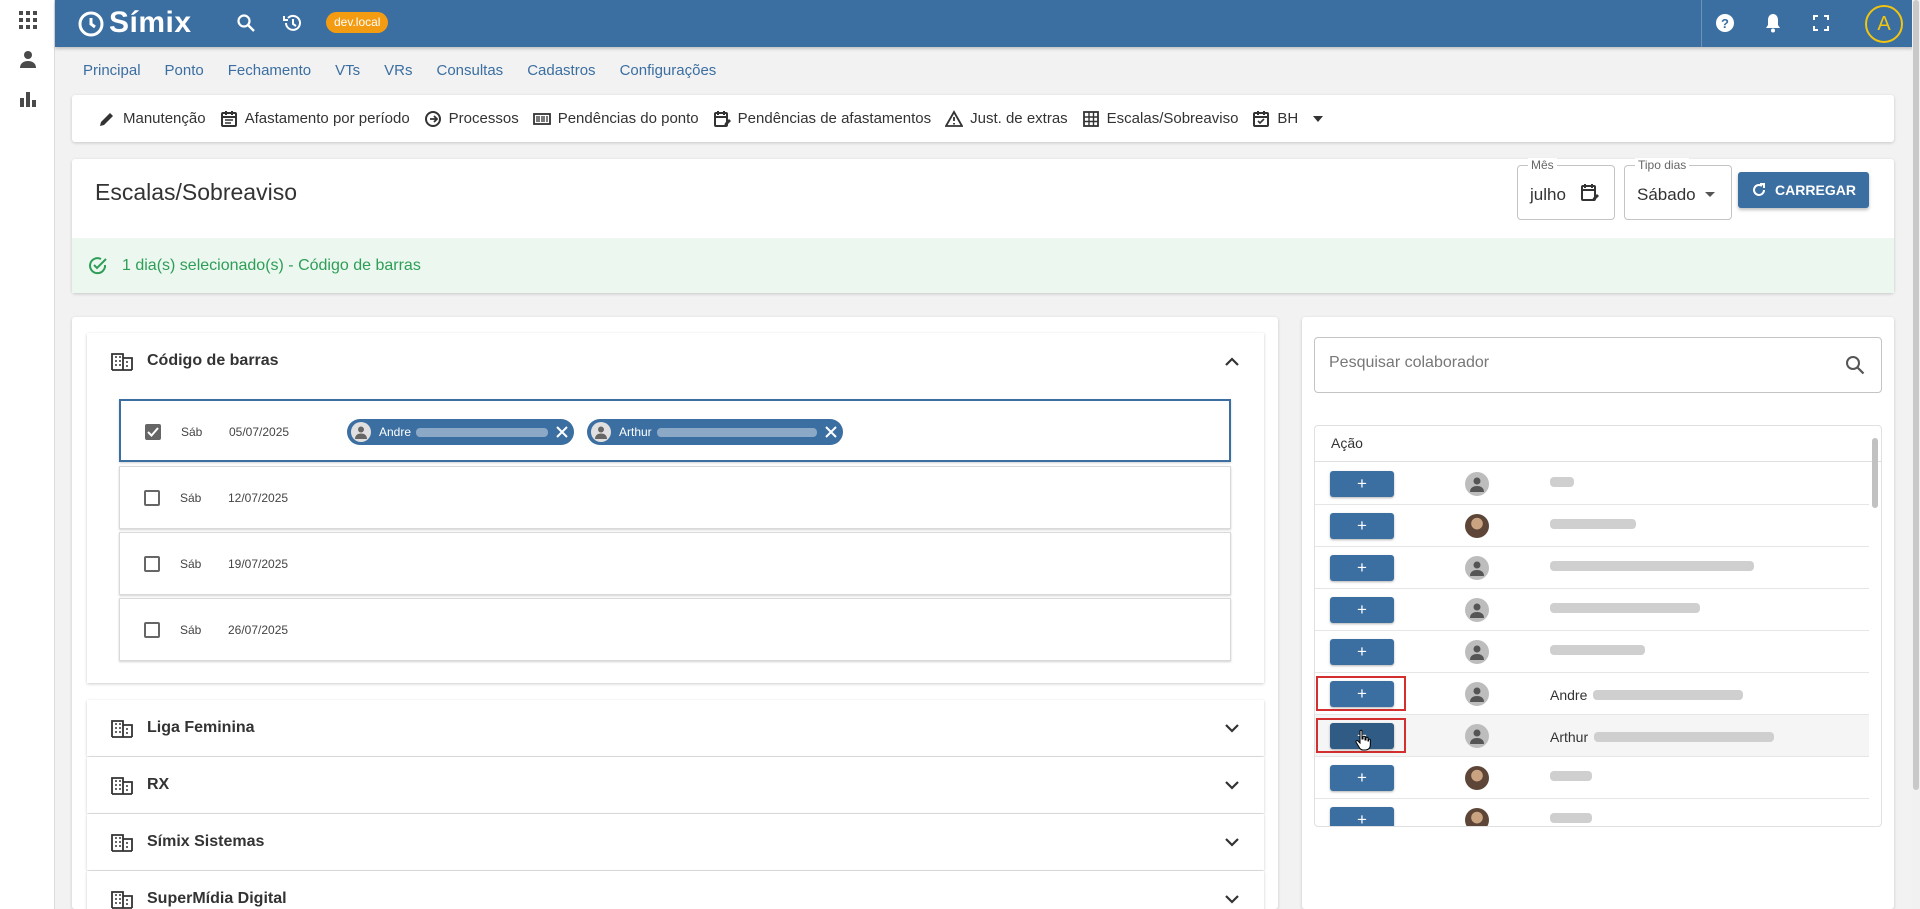 The image size is (1920, 909). I want to click on action-manutencao: Manutenção, so click(152, 119).